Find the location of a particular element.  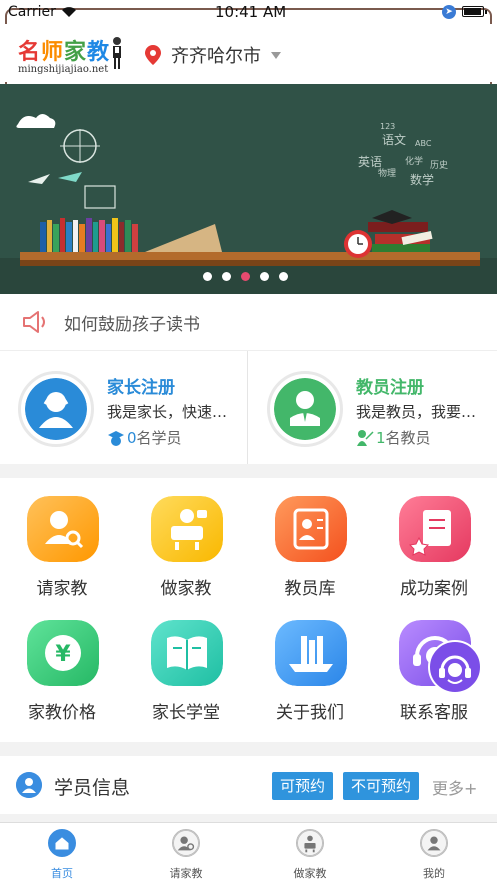

grid-item-about-us: 关于我们 is located at coordinates (310, 664).